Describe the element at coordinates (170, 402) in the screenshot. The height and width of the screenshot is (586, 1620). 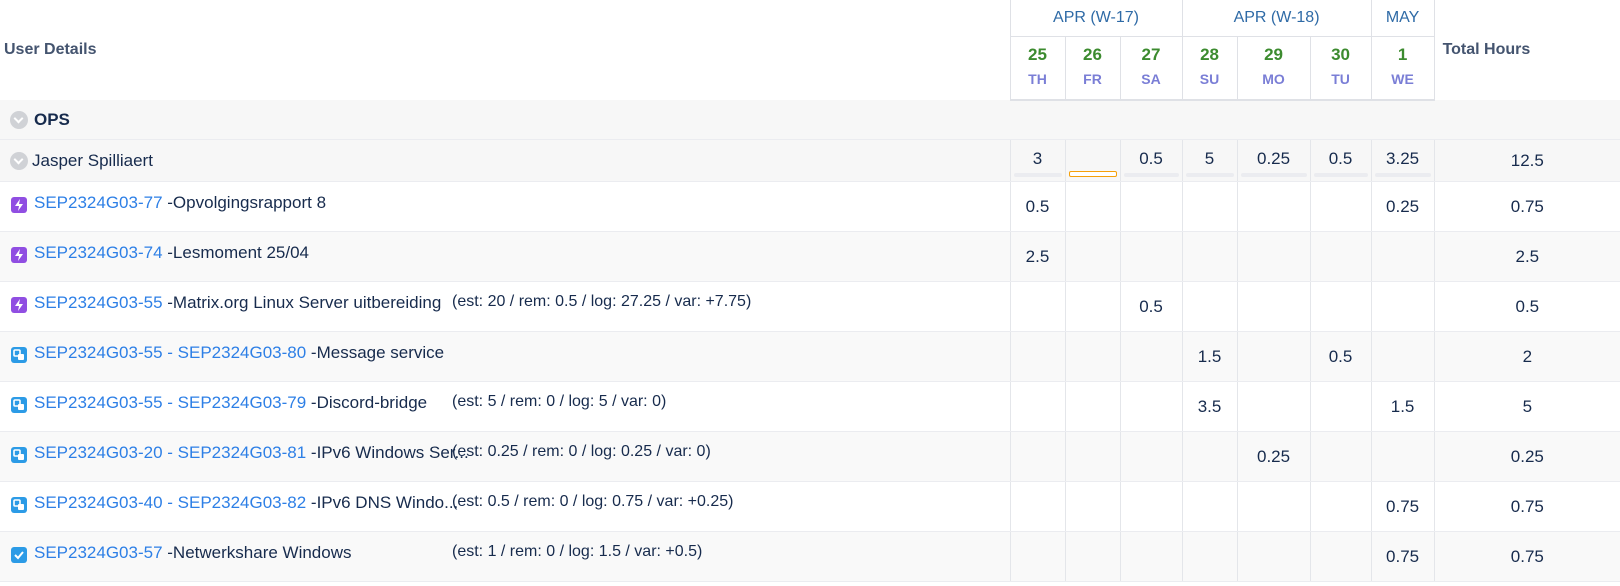
I see `issue-key-link: SEP2324G03-55 - SEP2324G03-79` at that location.